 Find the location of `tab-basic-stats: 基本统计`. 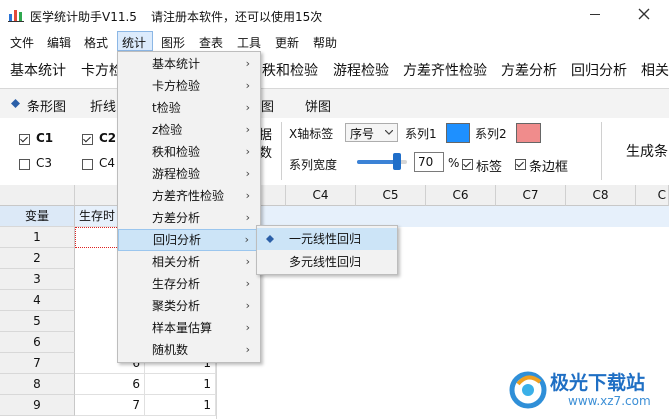

tab-basic-stats: 基本统计 is located at coordinates (38, 70).